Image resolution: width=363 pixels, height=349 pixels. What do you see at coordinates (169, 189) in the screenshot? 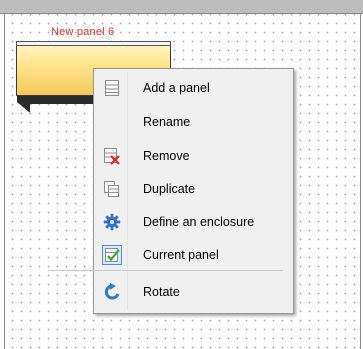
I see `menu-item-label: Duplicate` at bounding box center [169, 189].